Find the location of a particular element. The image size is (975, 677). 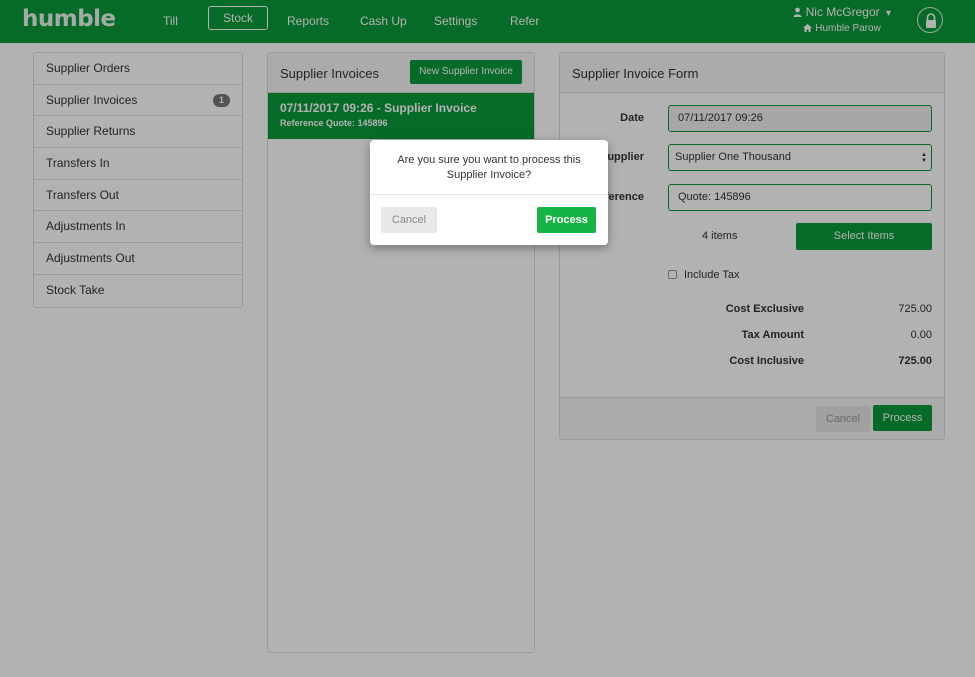

dialog-cancel-button: Cancel is located at coordinates (409, 220).